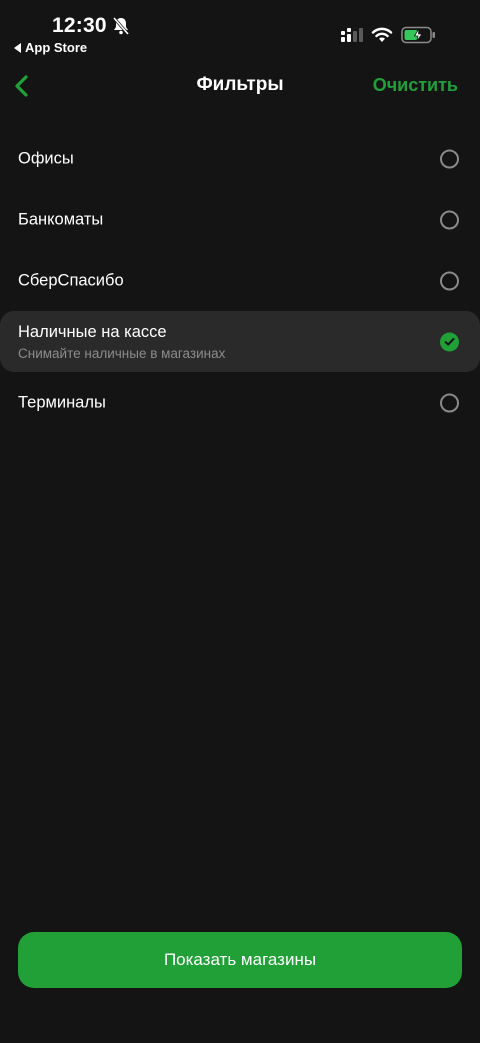  What do you see at coordinates (240, 960) in the screenshot?
I see `show-stores-button: Показать магазины` at bounding box center [240, 960].